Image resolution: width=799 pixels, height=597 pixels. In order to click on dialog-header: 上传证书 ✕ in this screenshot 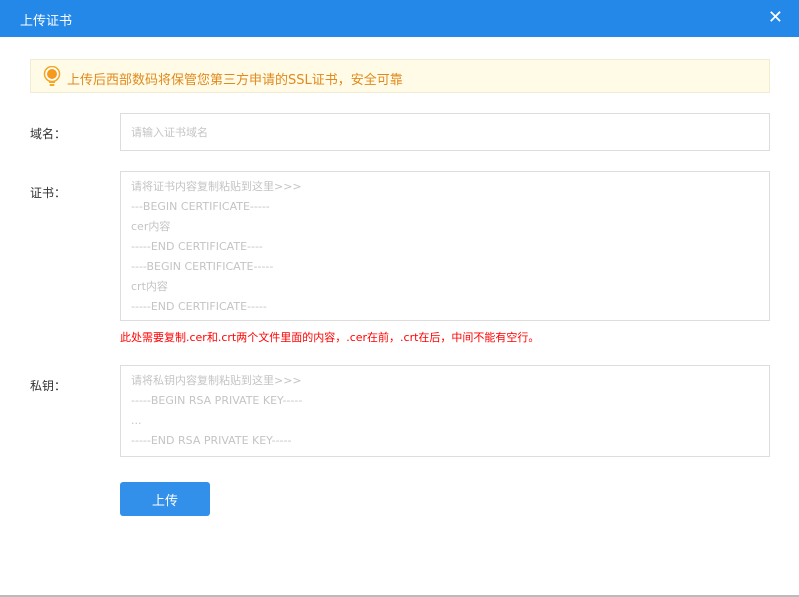, I will do `click(399, 18)`.